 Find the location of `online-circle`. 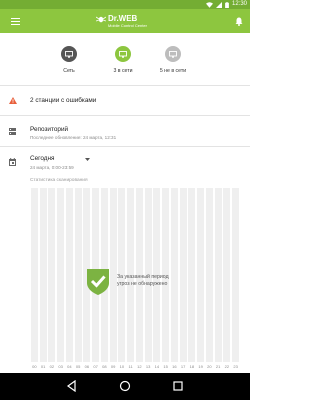

online-circle is located at coordinates (123, 54).